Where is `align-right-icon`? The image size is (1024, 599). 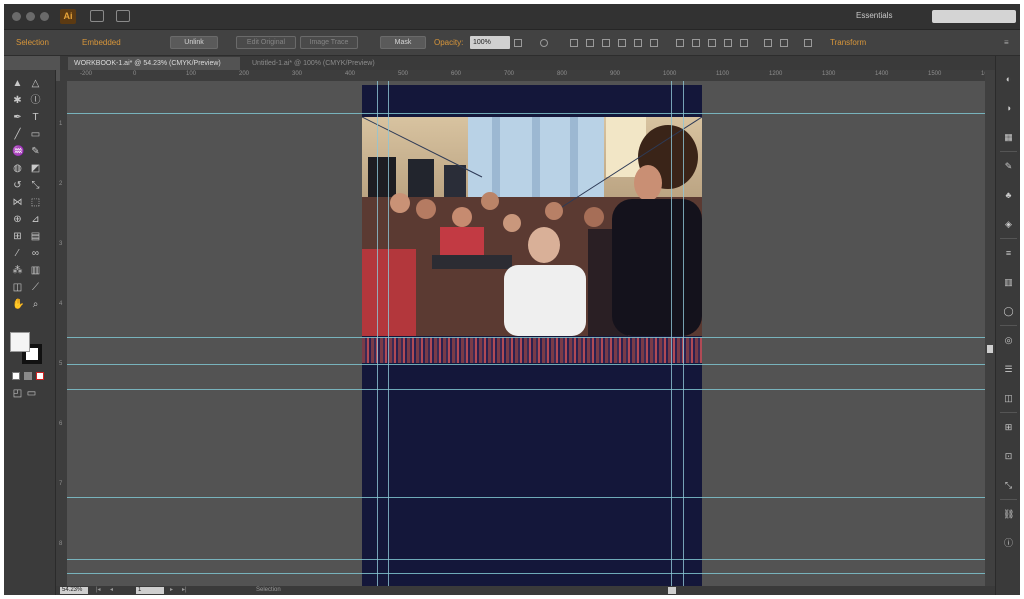
align-right-icon is located at coordinates (606, 43).